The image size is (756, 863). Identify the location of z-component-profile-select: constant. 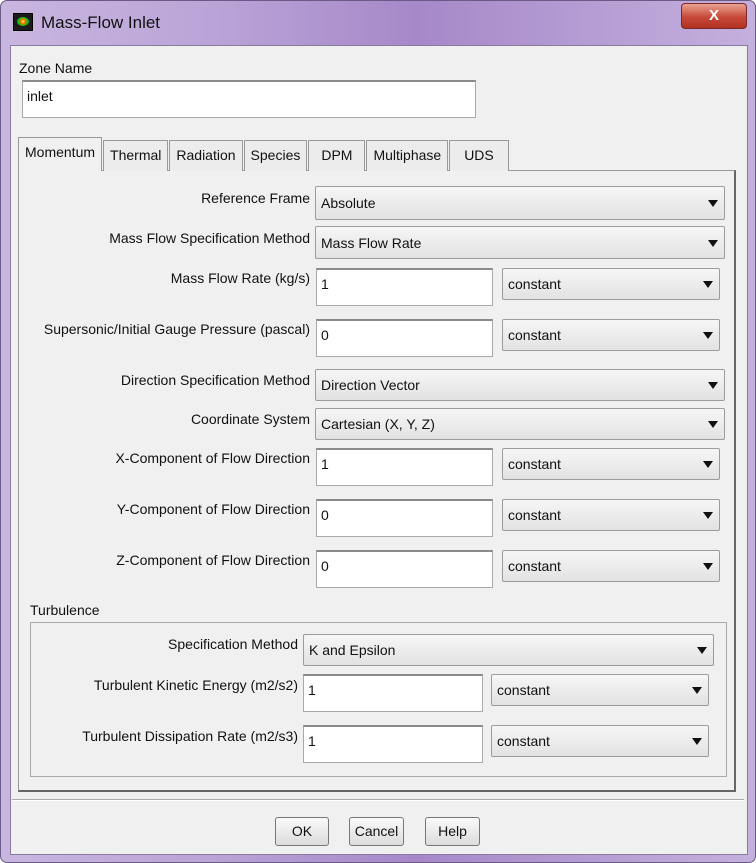
(611, 566).